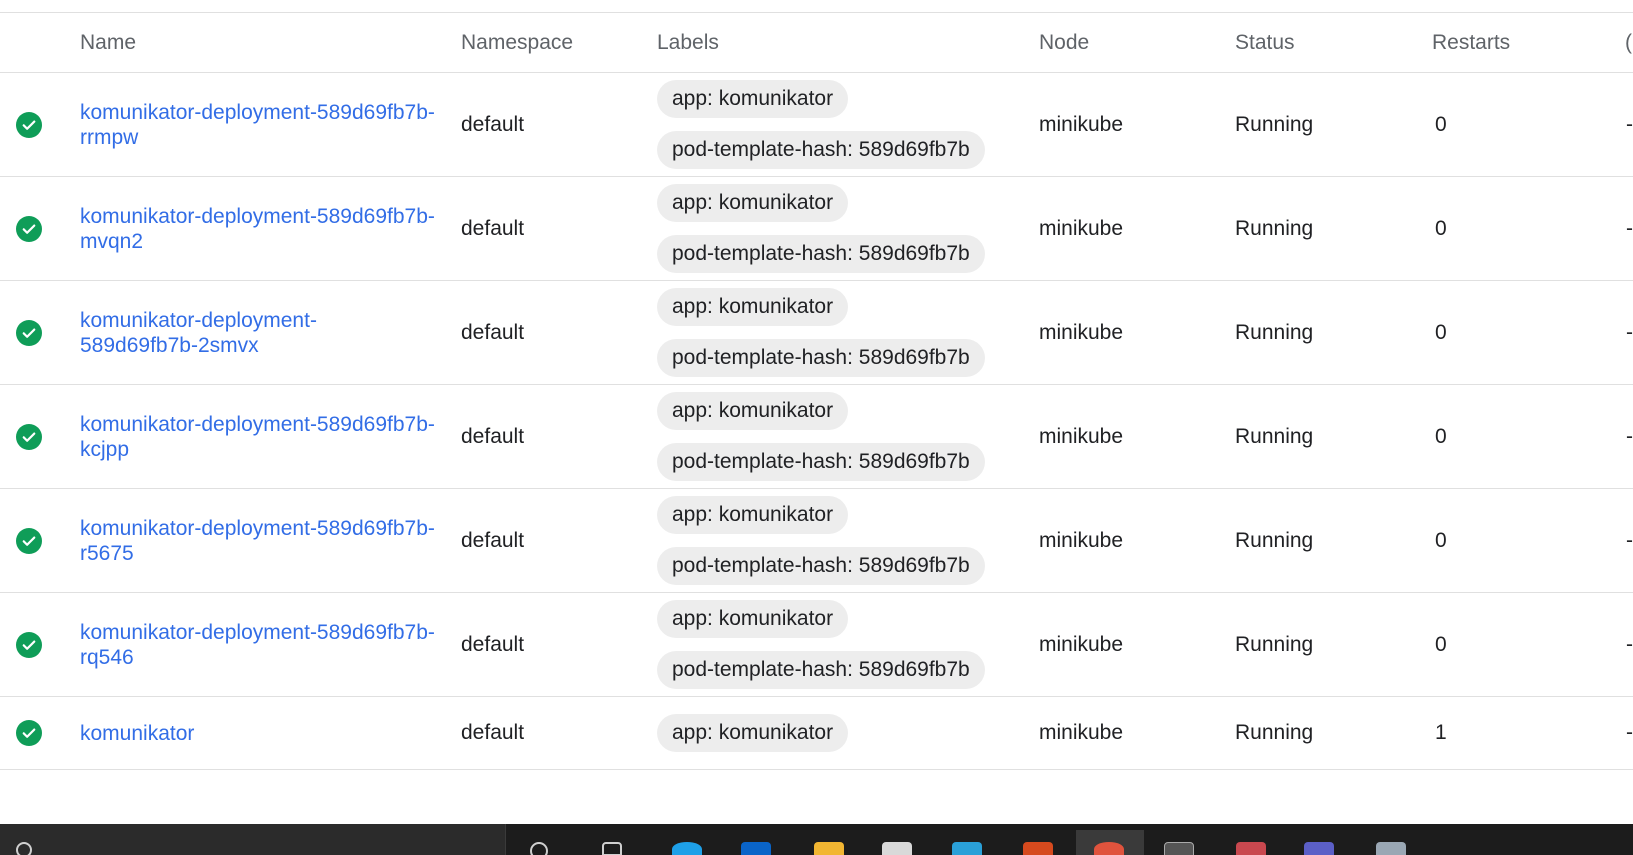  I want to click on pod-name-link: komunikator-deployment-589d69fb7b- rq546, so click(257, 645).